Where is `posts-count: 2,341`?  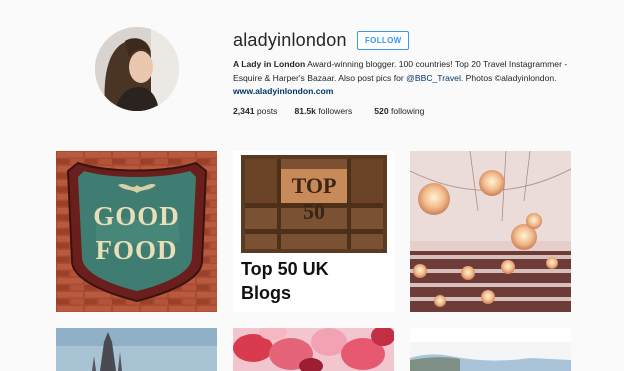 posts-count: 2,341 is located at coordinates (244, 111).